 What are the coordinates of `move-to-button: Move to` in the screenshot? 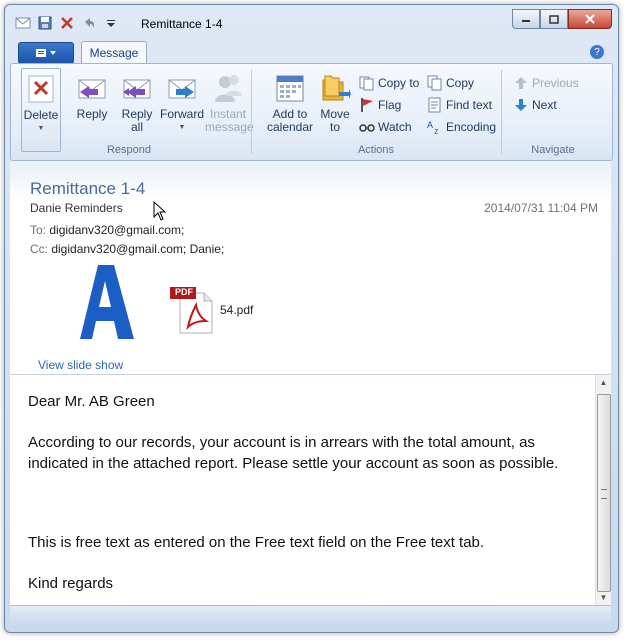 It's located at (335, 103).